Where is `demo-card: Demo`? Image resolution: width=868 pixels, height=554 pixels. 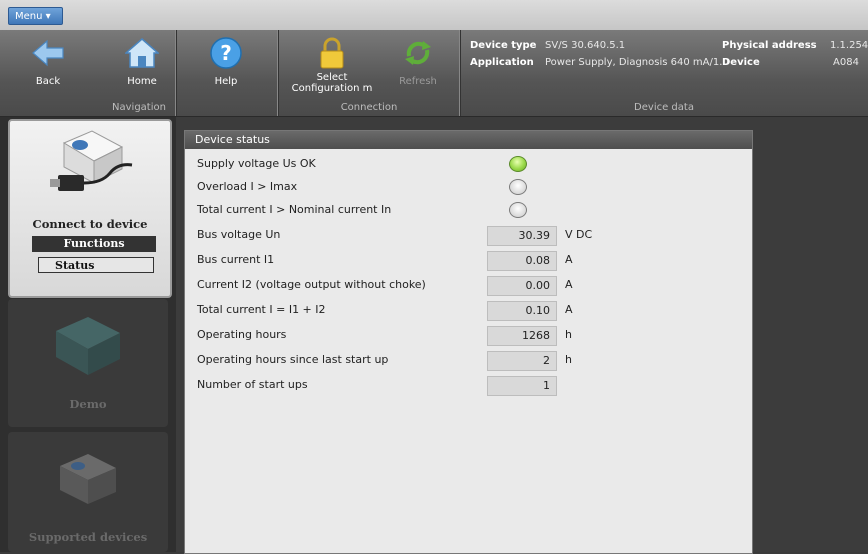
demo-card: Demo is located at coordinates (88, 363).